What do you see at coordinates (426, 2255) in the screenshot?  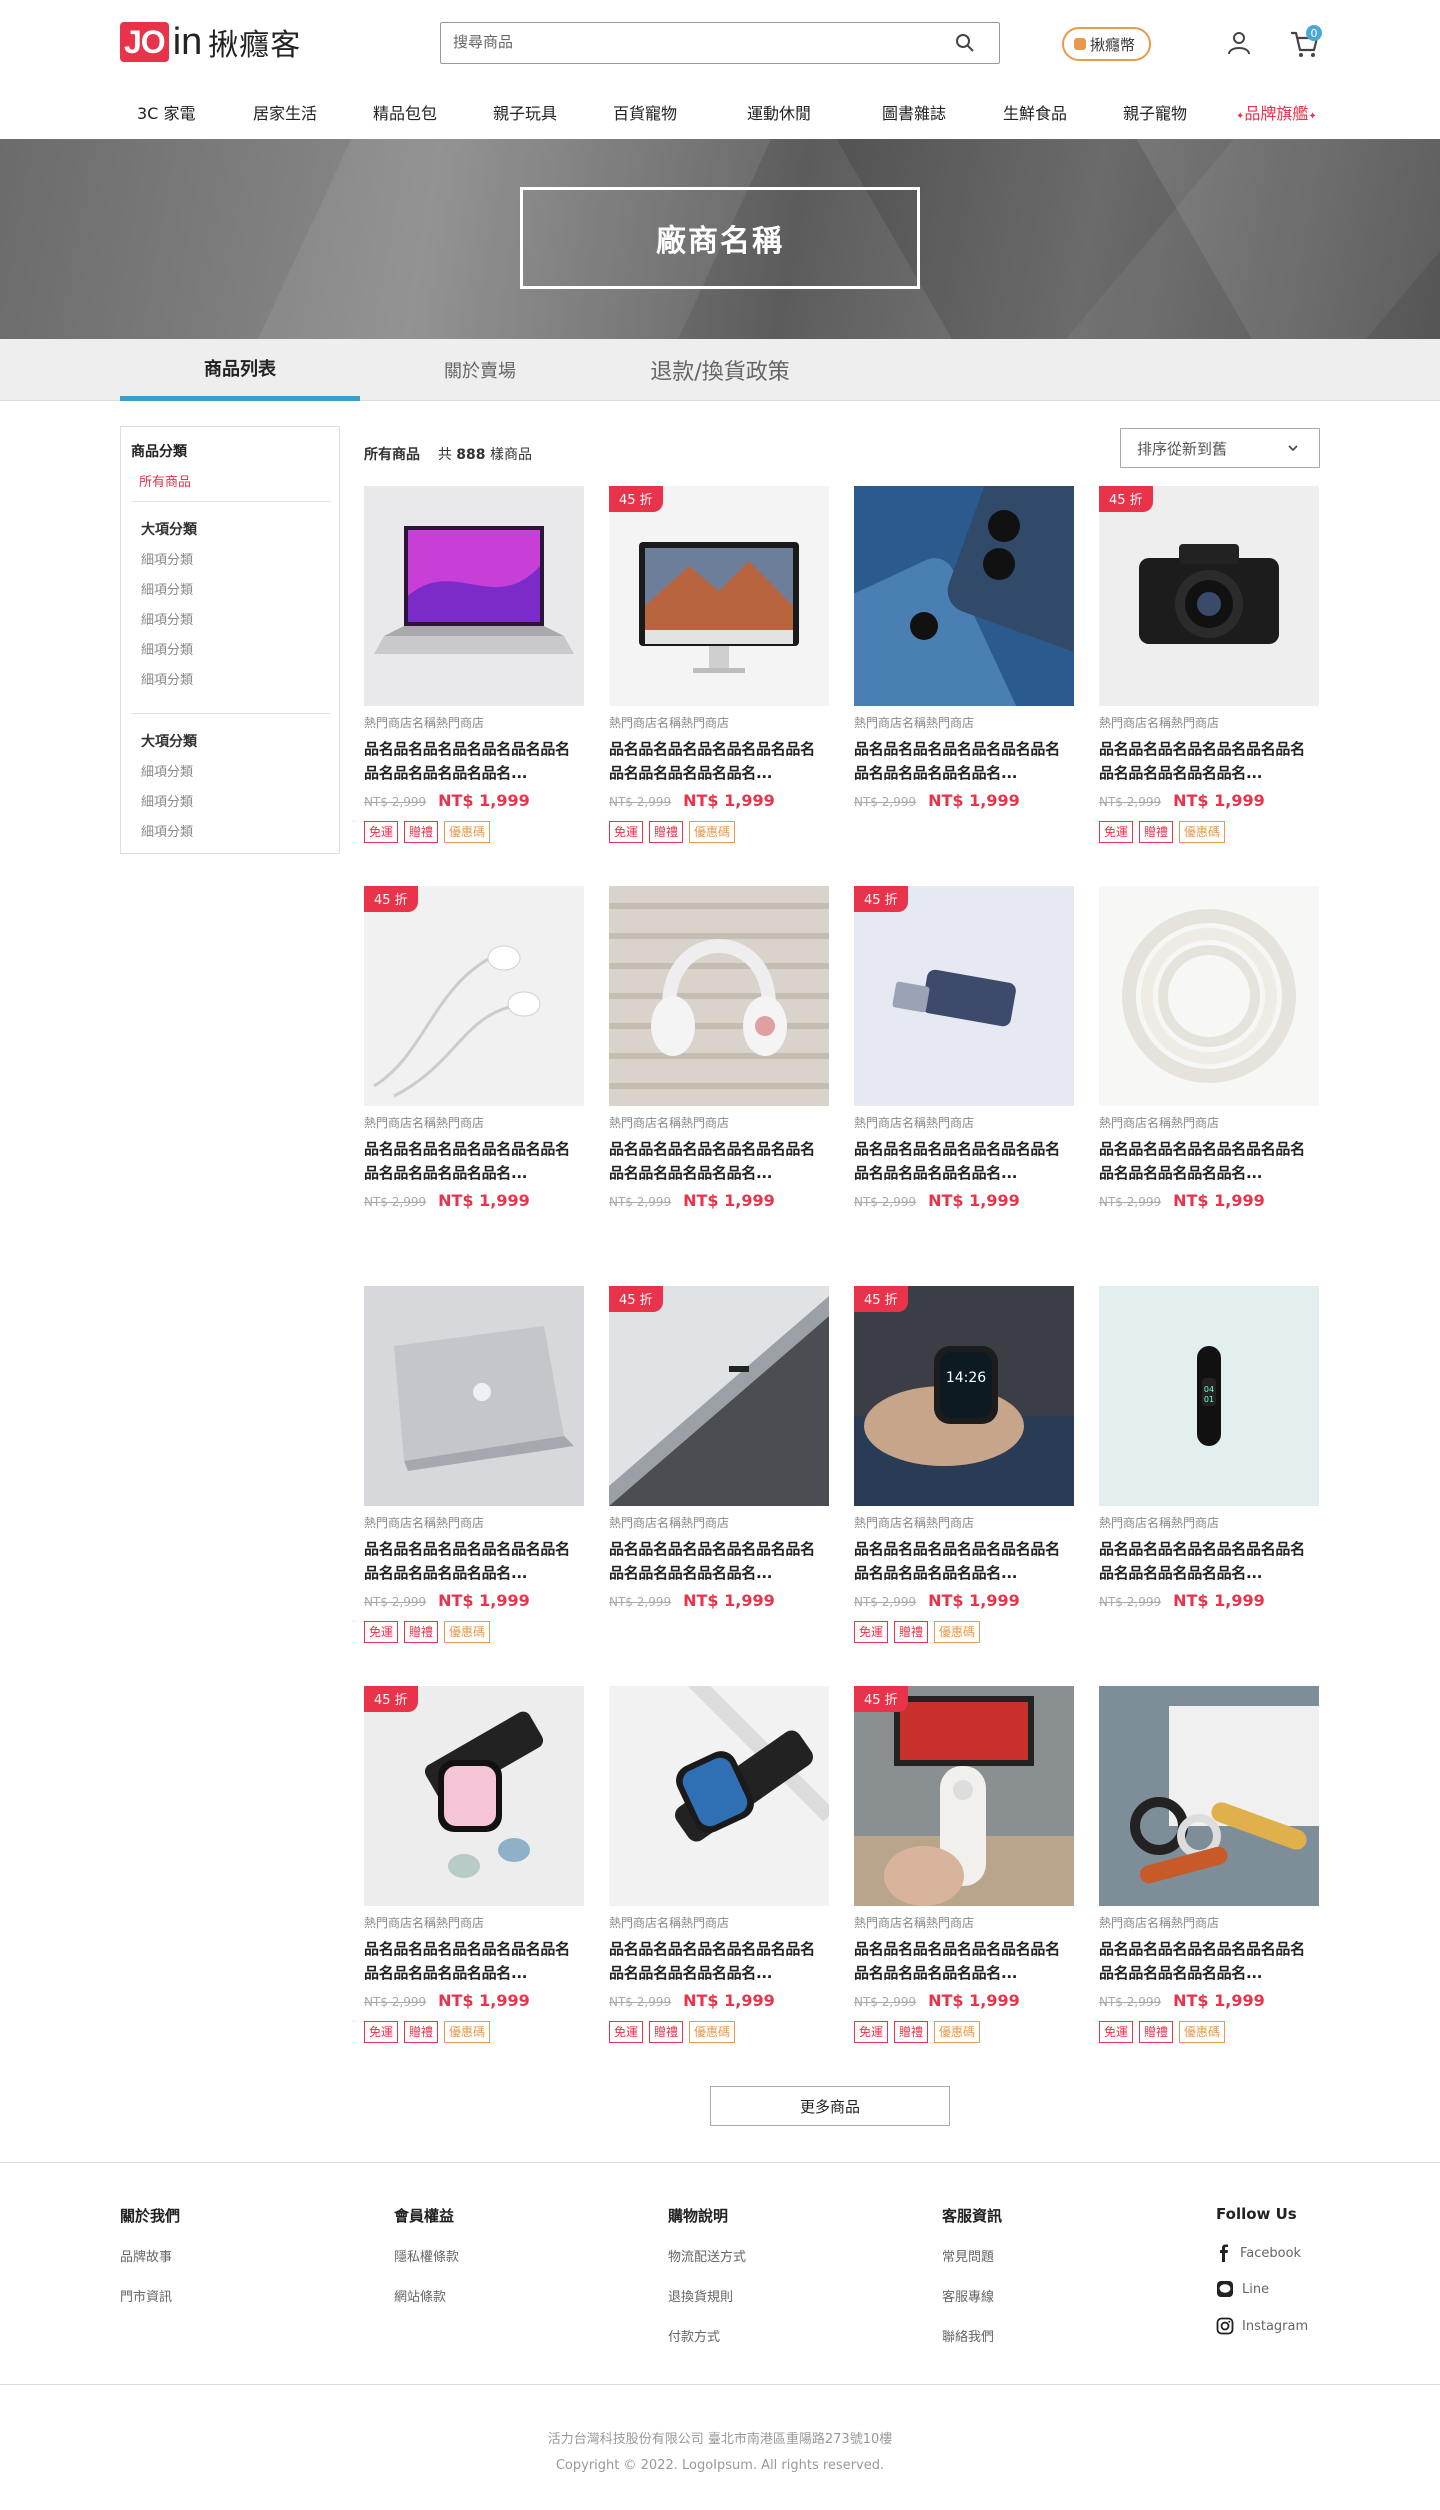 I see `footer-link: 隱私權條款` at bounding box center [426, 2255].